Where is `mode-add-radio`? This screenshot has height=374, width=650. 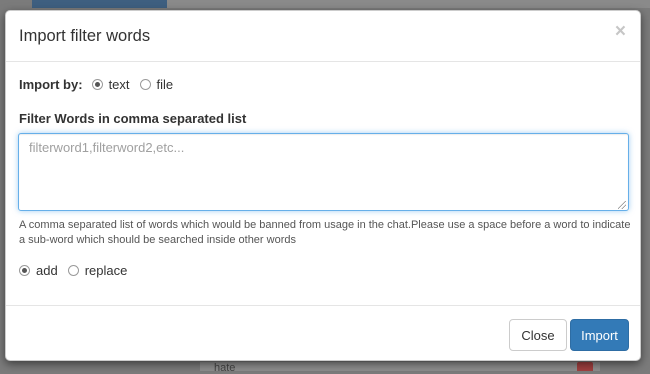
mode-add-radio is located at coordinates (24, 270).